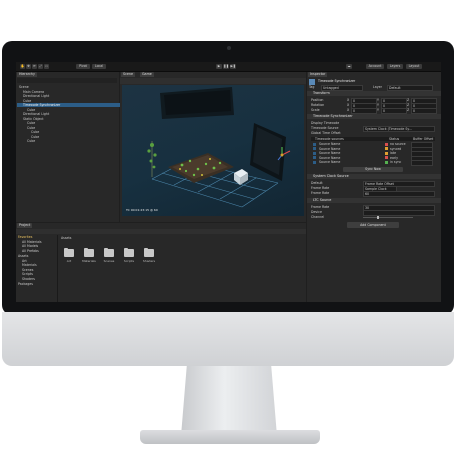 This screenshot has height=468, width=462. What do you see at coordinates (27, 270) in the screenshot?
I see `asset-tree-item: Scenes` at bounding box center [27, 270].